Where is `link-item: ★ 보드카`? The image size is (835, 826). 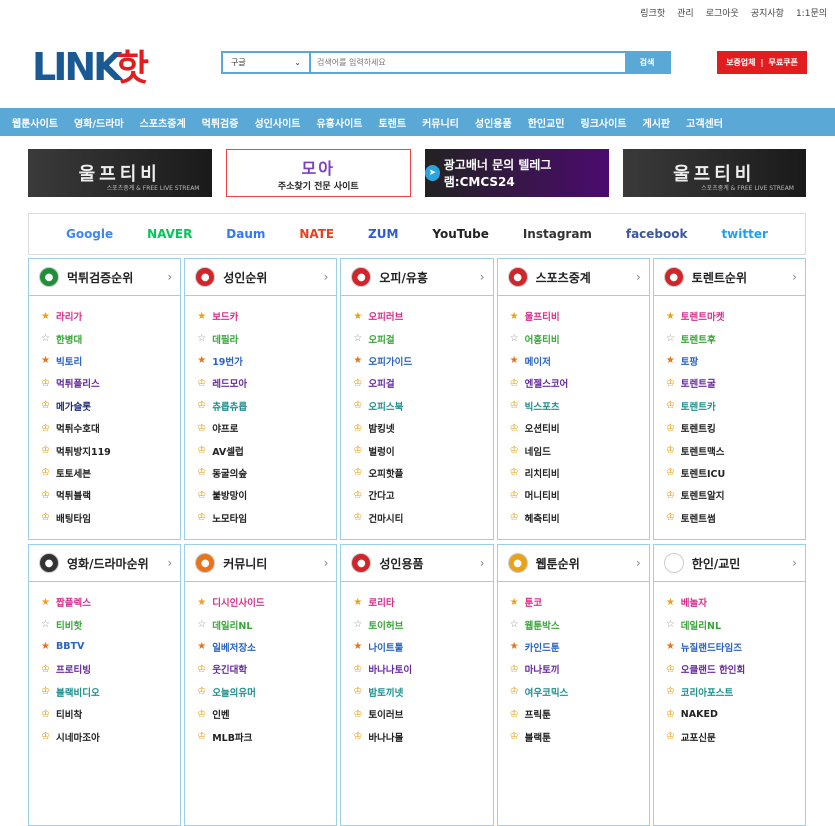 link-item: ★ 보드카 is located at coordinates (265, 316).